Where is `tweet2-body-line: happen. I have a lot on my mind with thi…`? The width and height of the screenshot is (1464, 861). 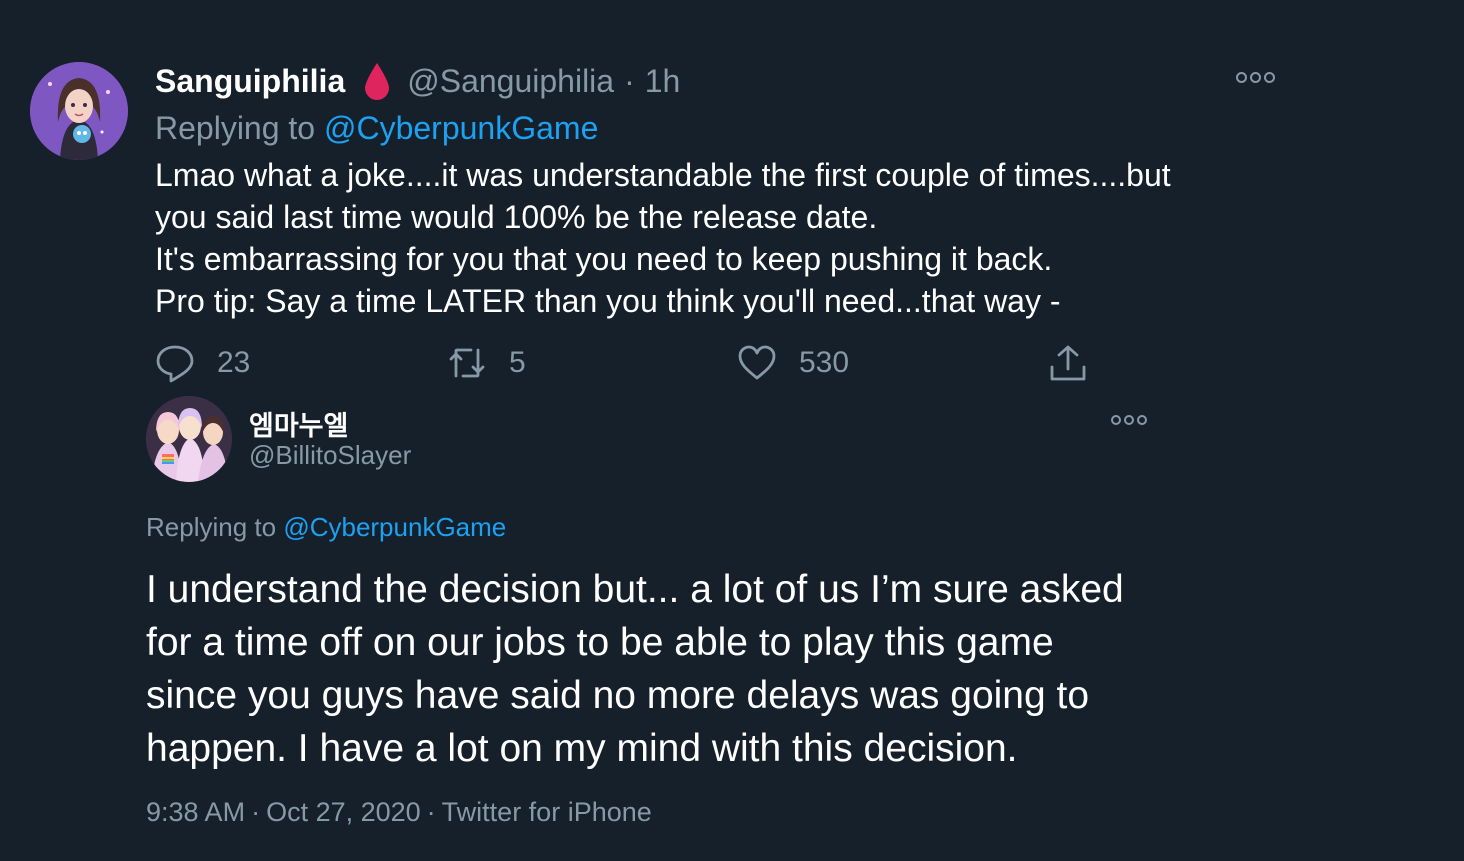
tweet2-body-line: happen. I have a lot on my mind with thi… is located at coordinates (582, 748).